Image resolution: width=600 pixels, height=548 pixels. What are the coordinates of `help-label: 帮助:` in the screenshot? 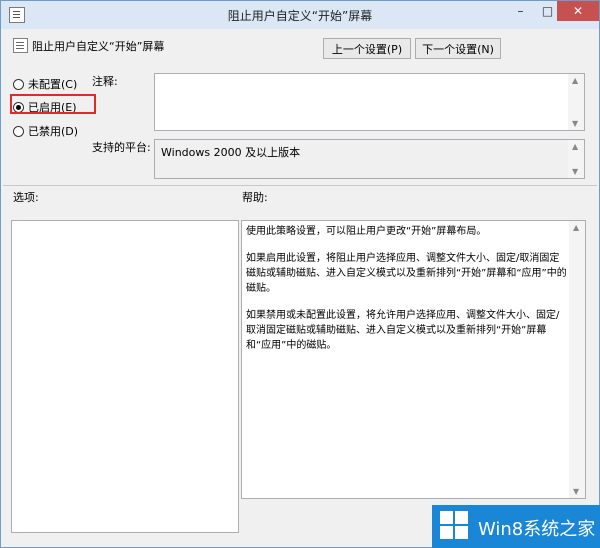 It's located at (255, 197).